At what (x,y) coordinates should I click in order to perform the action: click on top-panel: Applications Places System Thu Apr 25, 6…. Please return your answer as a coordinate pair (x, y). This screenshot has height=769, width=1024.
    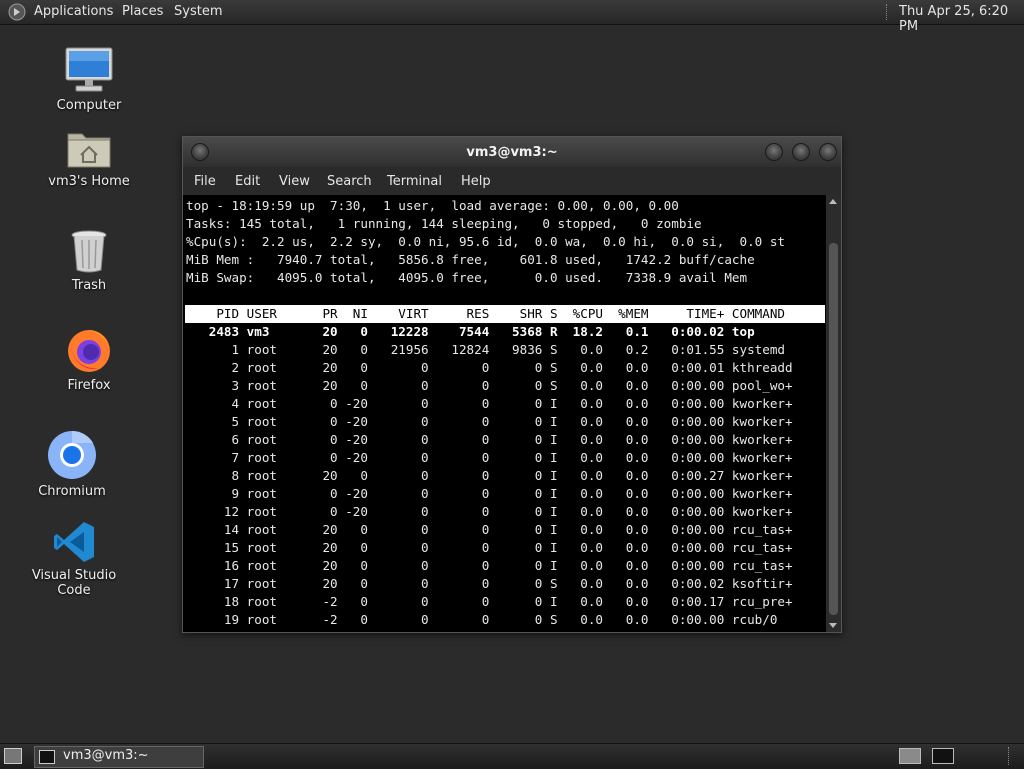
    Looking at the image, I should click on (512, 17).